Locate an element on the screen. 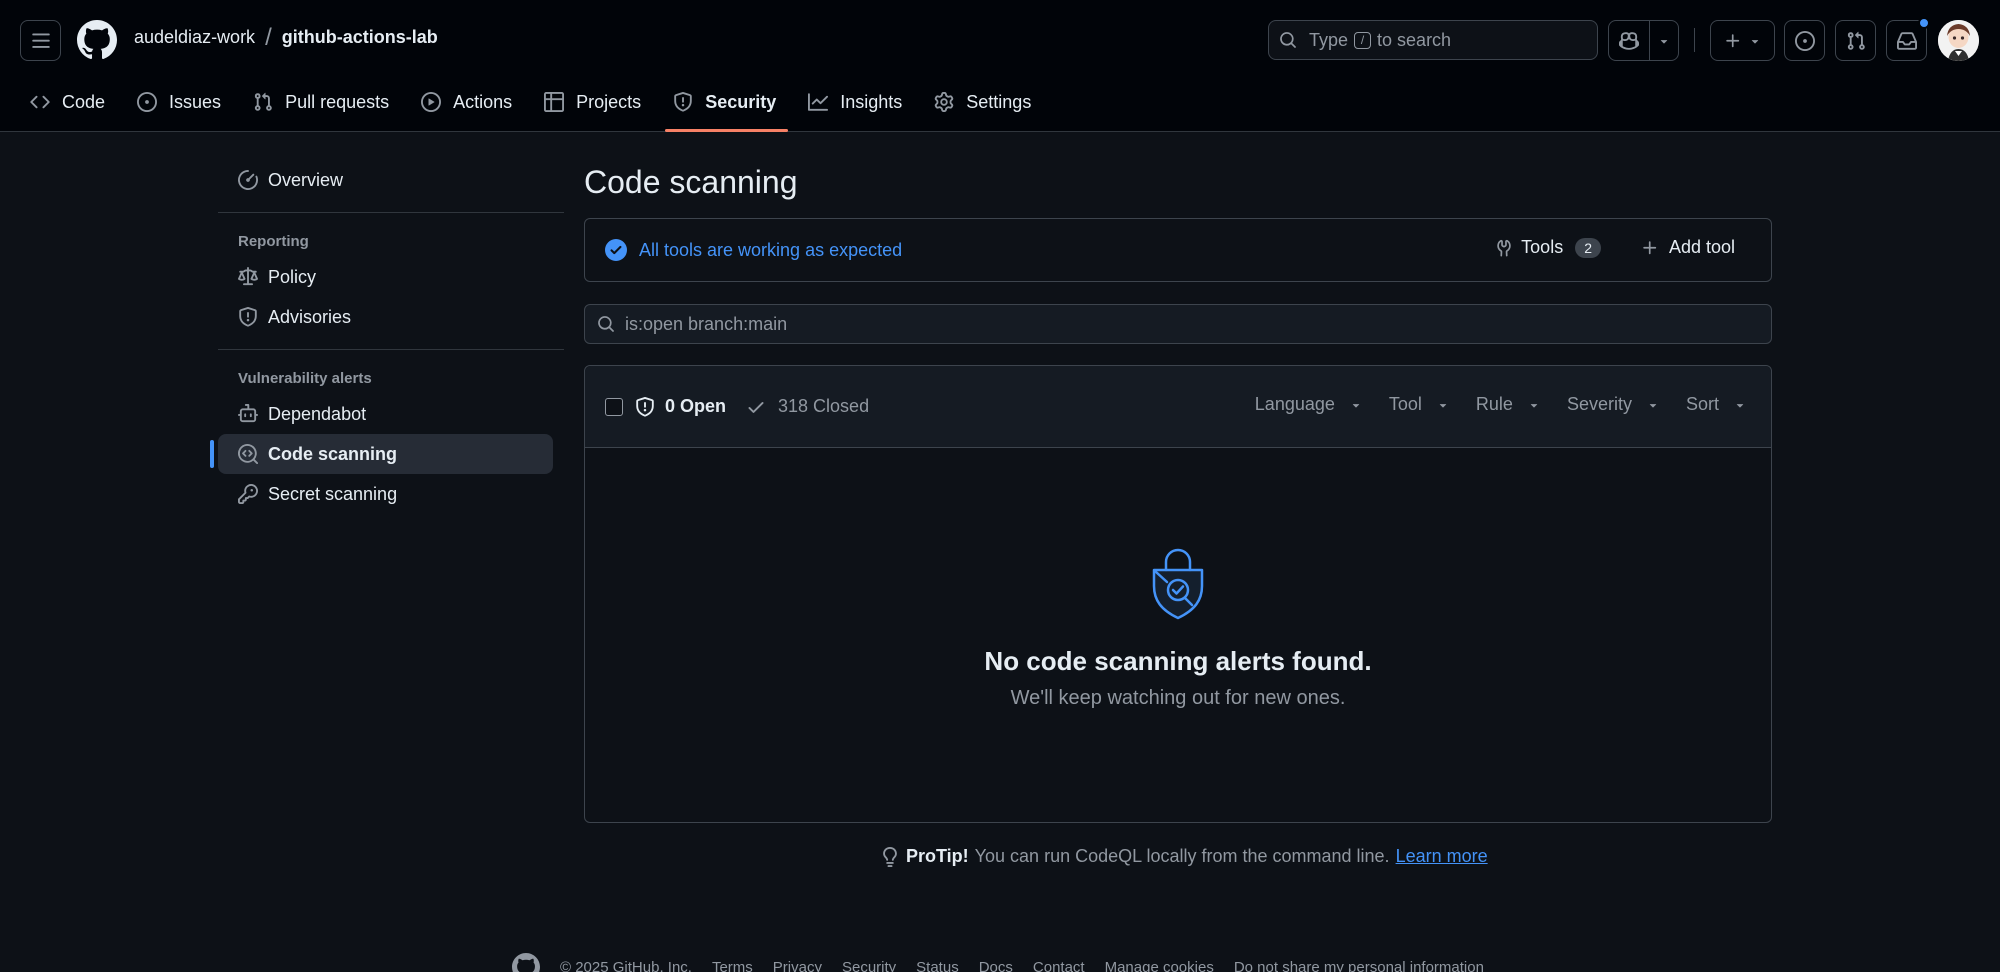  notification-indicator is located at coordinates (1924, 23).